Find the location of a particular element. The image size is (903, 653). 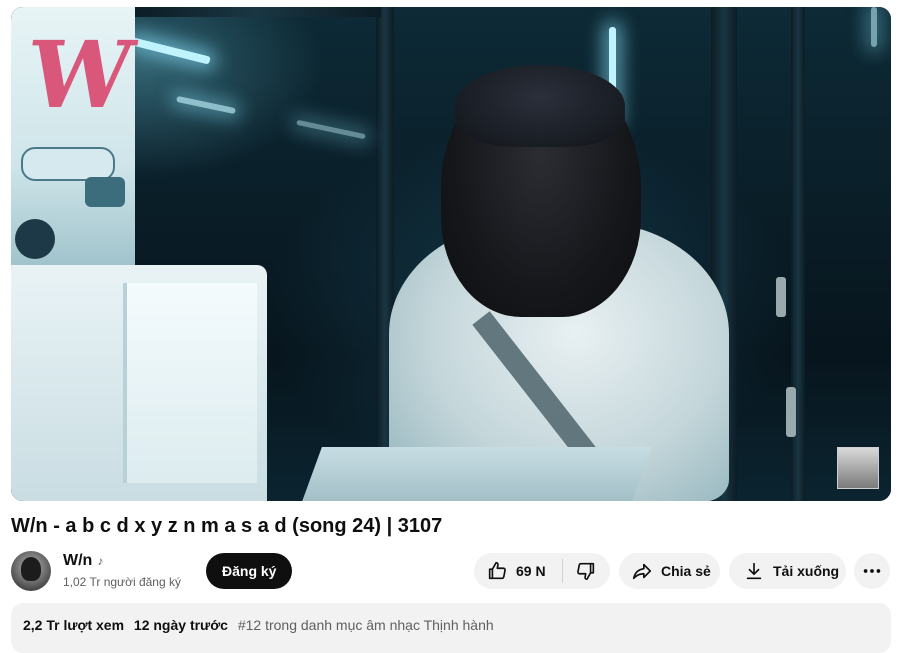

trending-rank: #12 trong danh mục âm nhạc Thịnh hành is located at coordinates (366, 625).